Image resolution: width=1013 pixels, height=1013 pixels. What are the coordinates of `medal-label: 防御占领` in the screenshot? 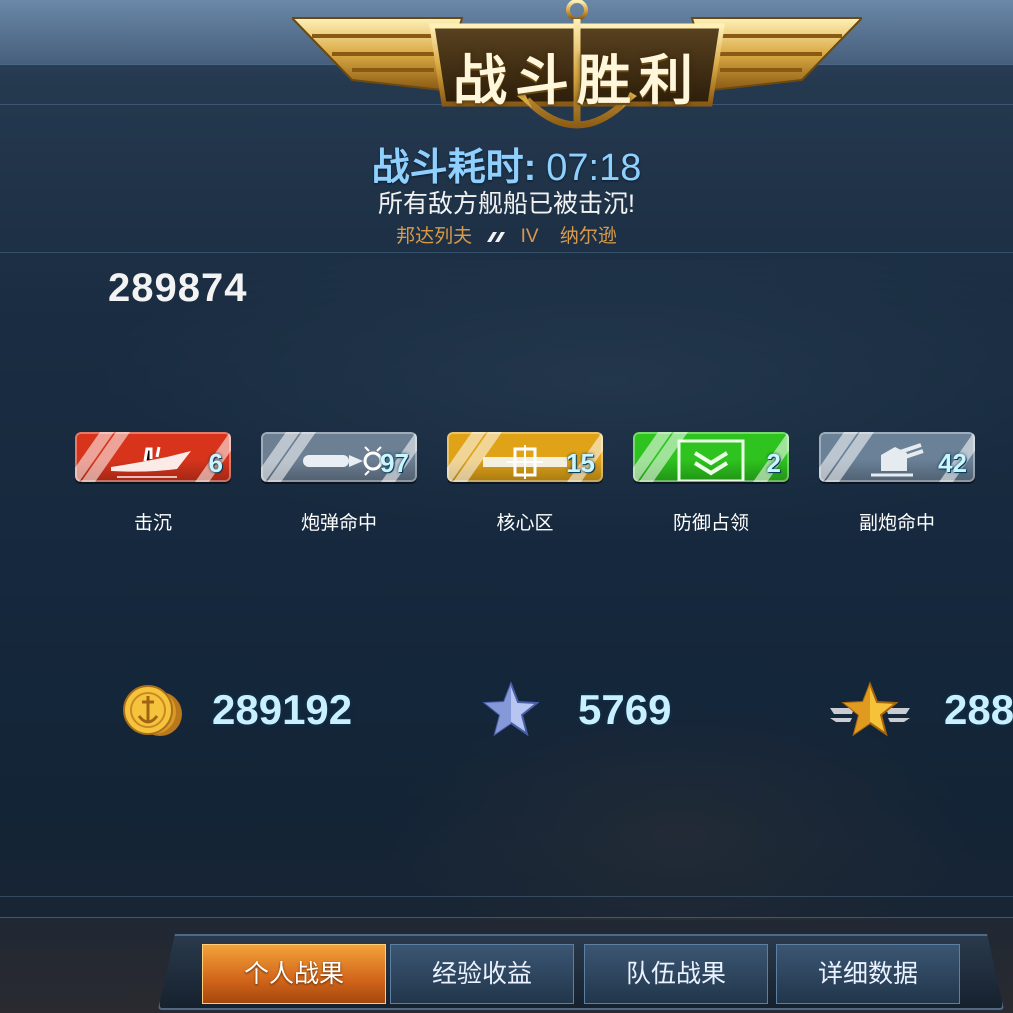 It's located at (710, 523).